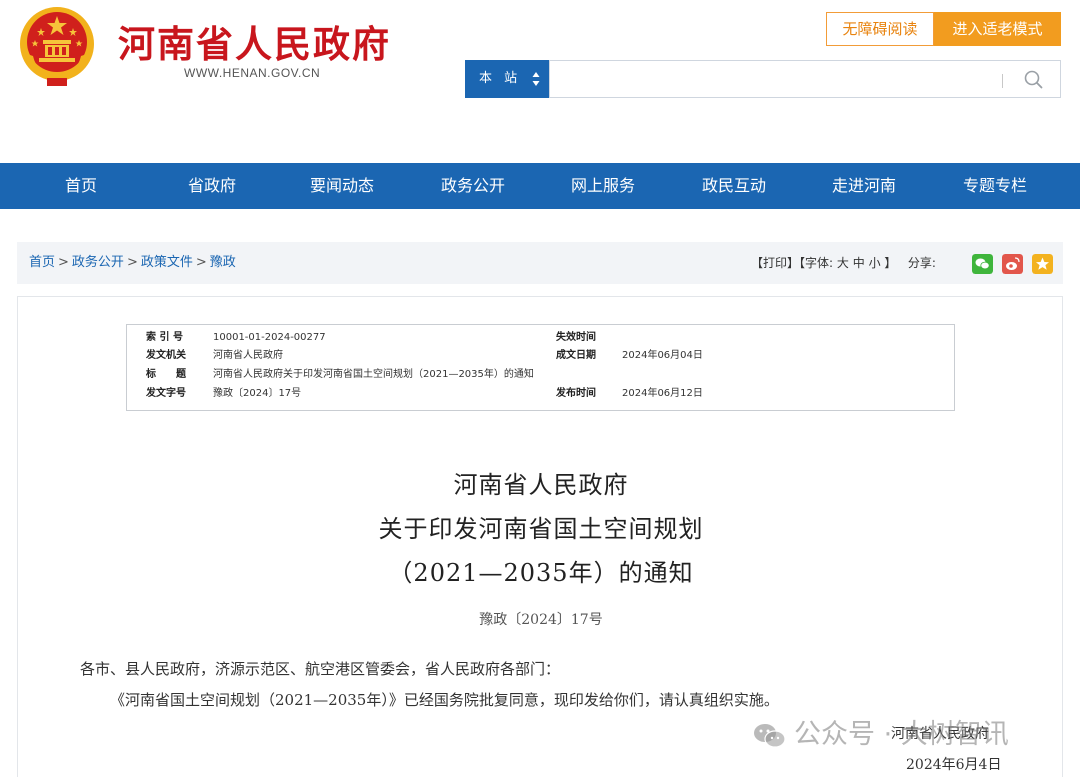  Describe the element at coordinates (223, 262) in the screenshot. I see `breadcrumb-yuzheng: 豫政` at that location.